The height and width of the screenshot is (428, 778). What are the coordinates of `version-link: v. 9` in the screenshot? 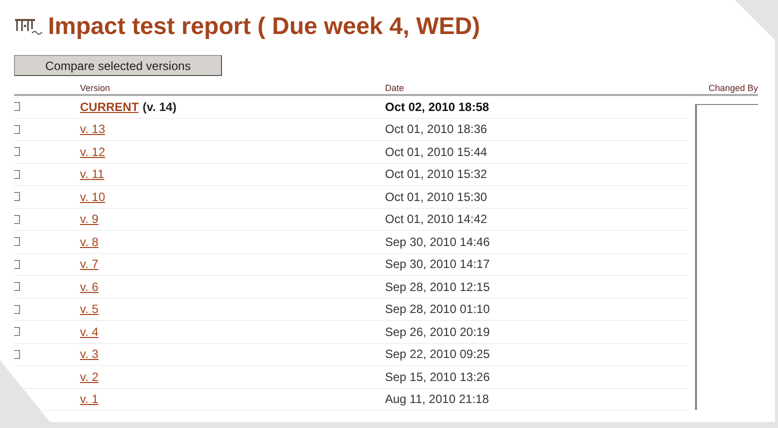 It's located at (89, 219).